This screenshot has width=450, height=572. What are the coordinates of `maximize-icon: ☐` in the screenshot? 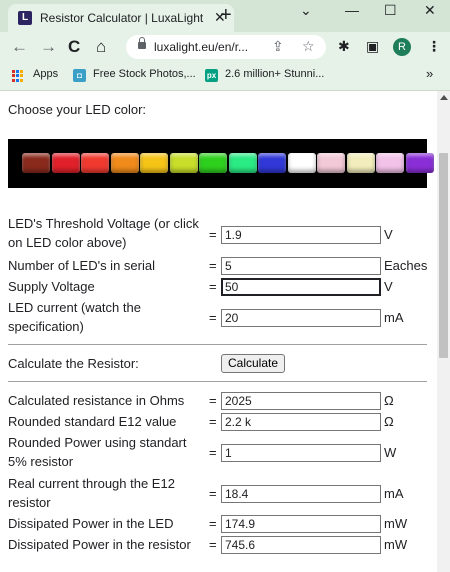 It's located at (390, 10).